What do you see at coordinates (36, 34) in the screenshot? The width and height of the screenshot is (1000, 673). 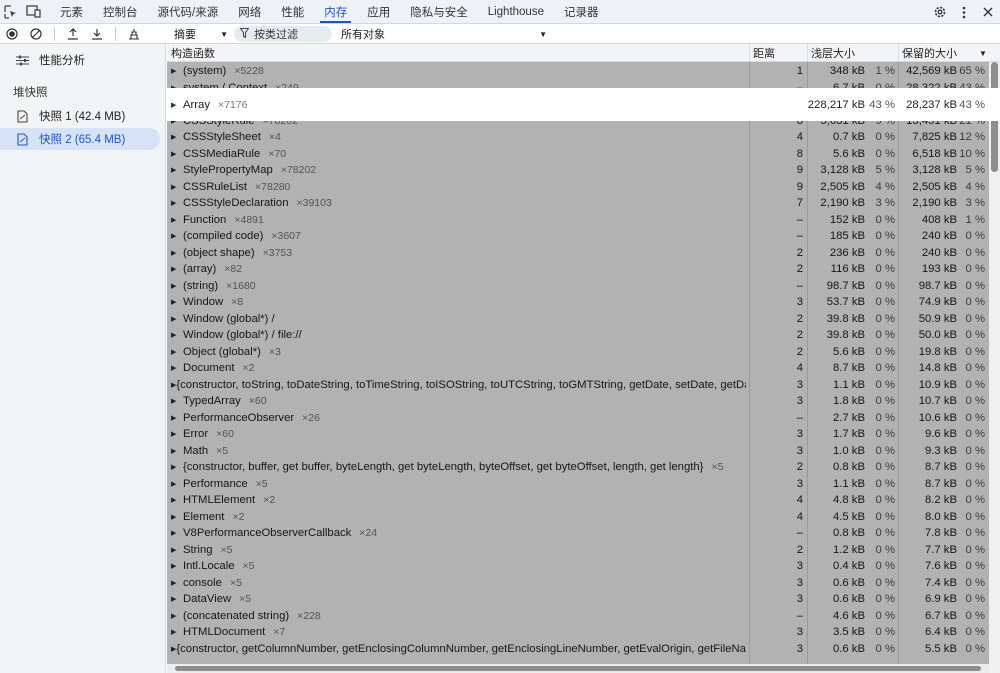 I see `clear-icon` at bounding box center [36, 34].